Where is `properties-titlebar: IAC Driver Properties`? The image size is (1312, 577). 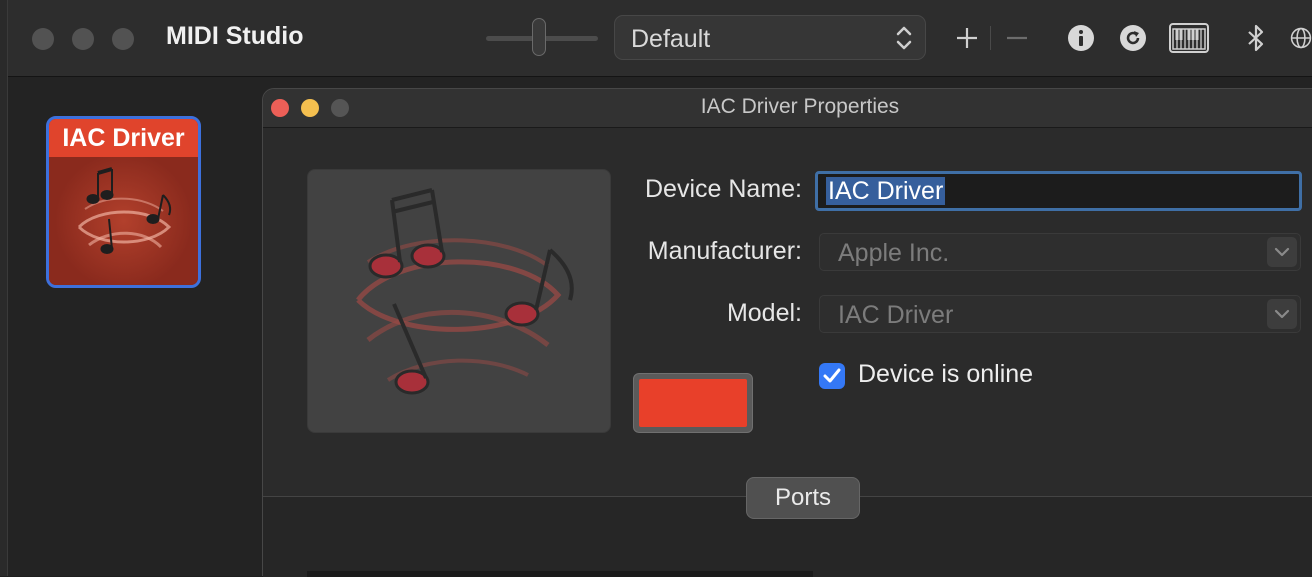 properties-titlebar: IAC Driver Properties is located at coordinates (787, 108).